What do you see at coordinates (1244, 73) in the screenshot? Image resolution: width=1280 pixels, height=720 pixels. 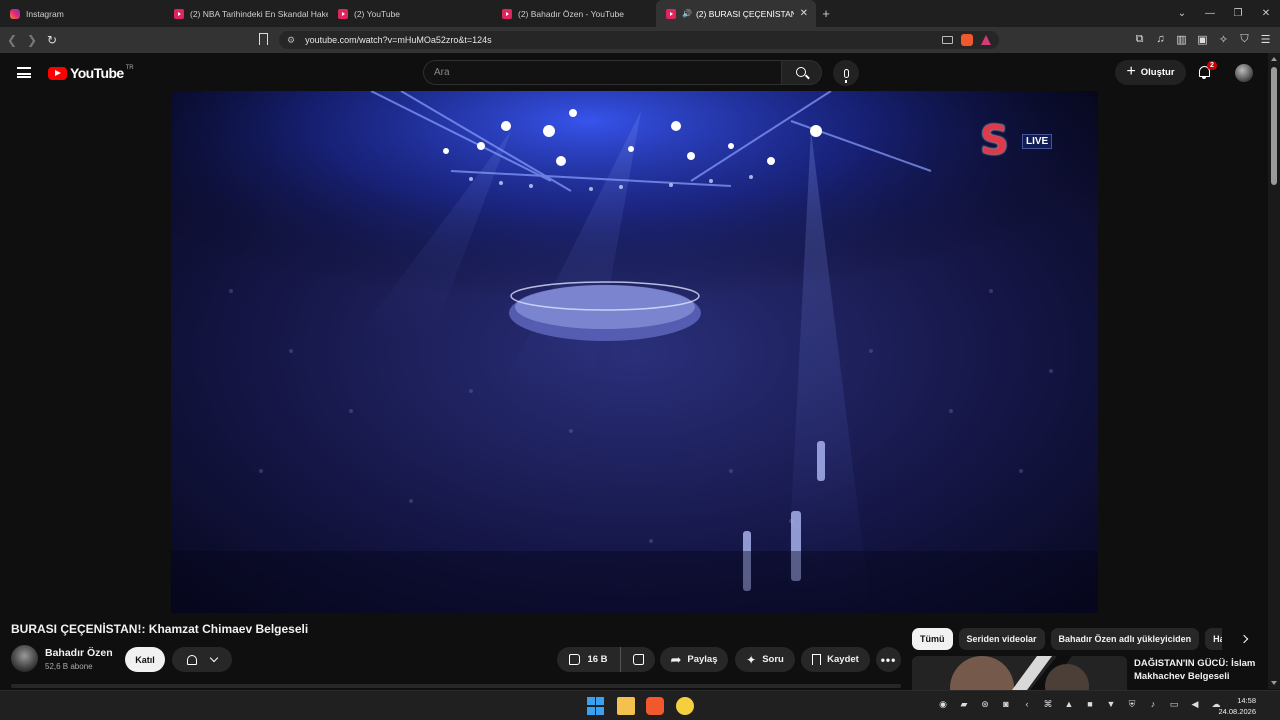 I see `account-avatar` at bounding box center [1244, 73].